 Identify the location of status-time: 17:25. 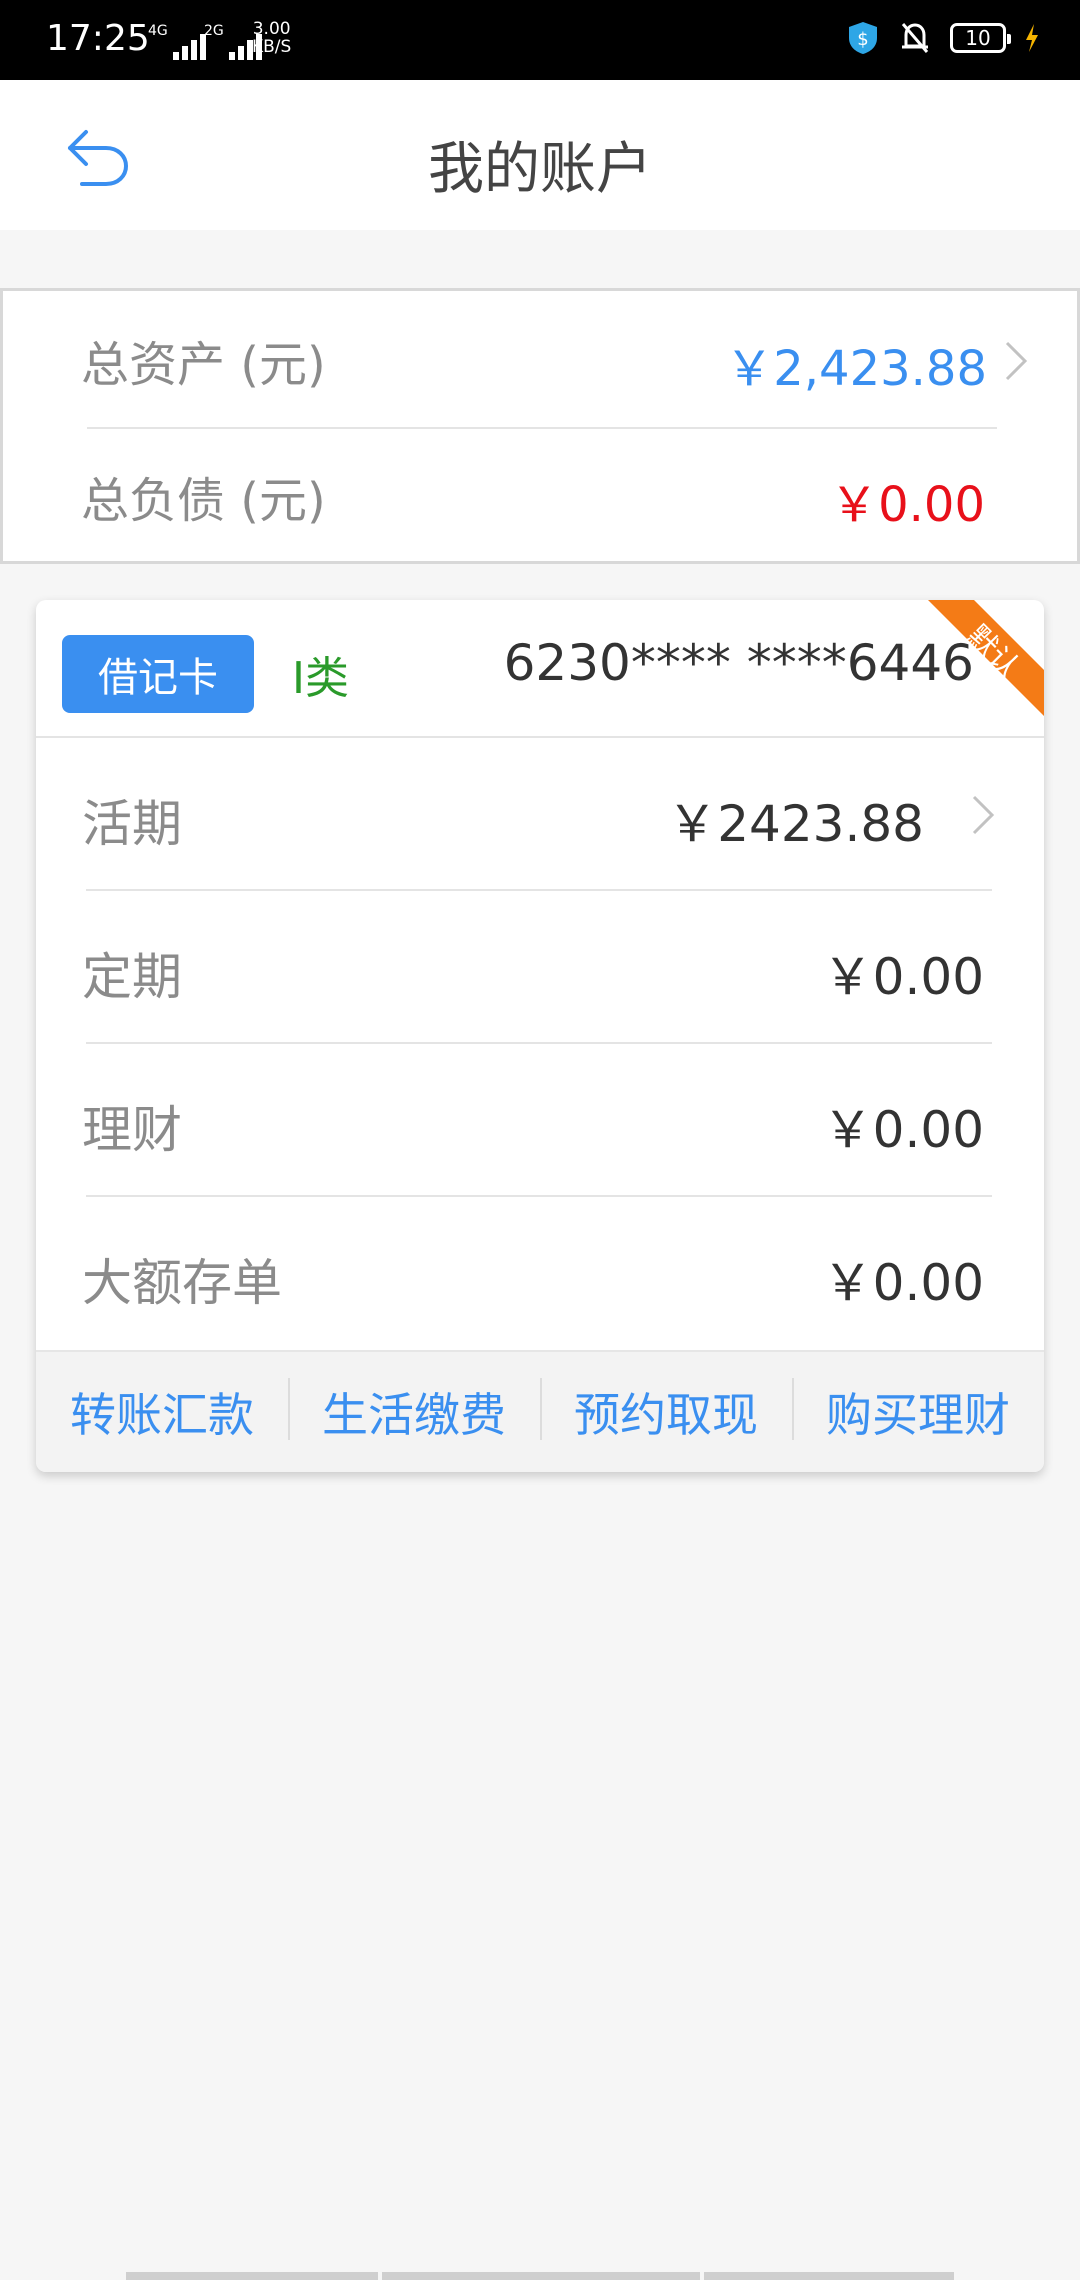
(98, 38).